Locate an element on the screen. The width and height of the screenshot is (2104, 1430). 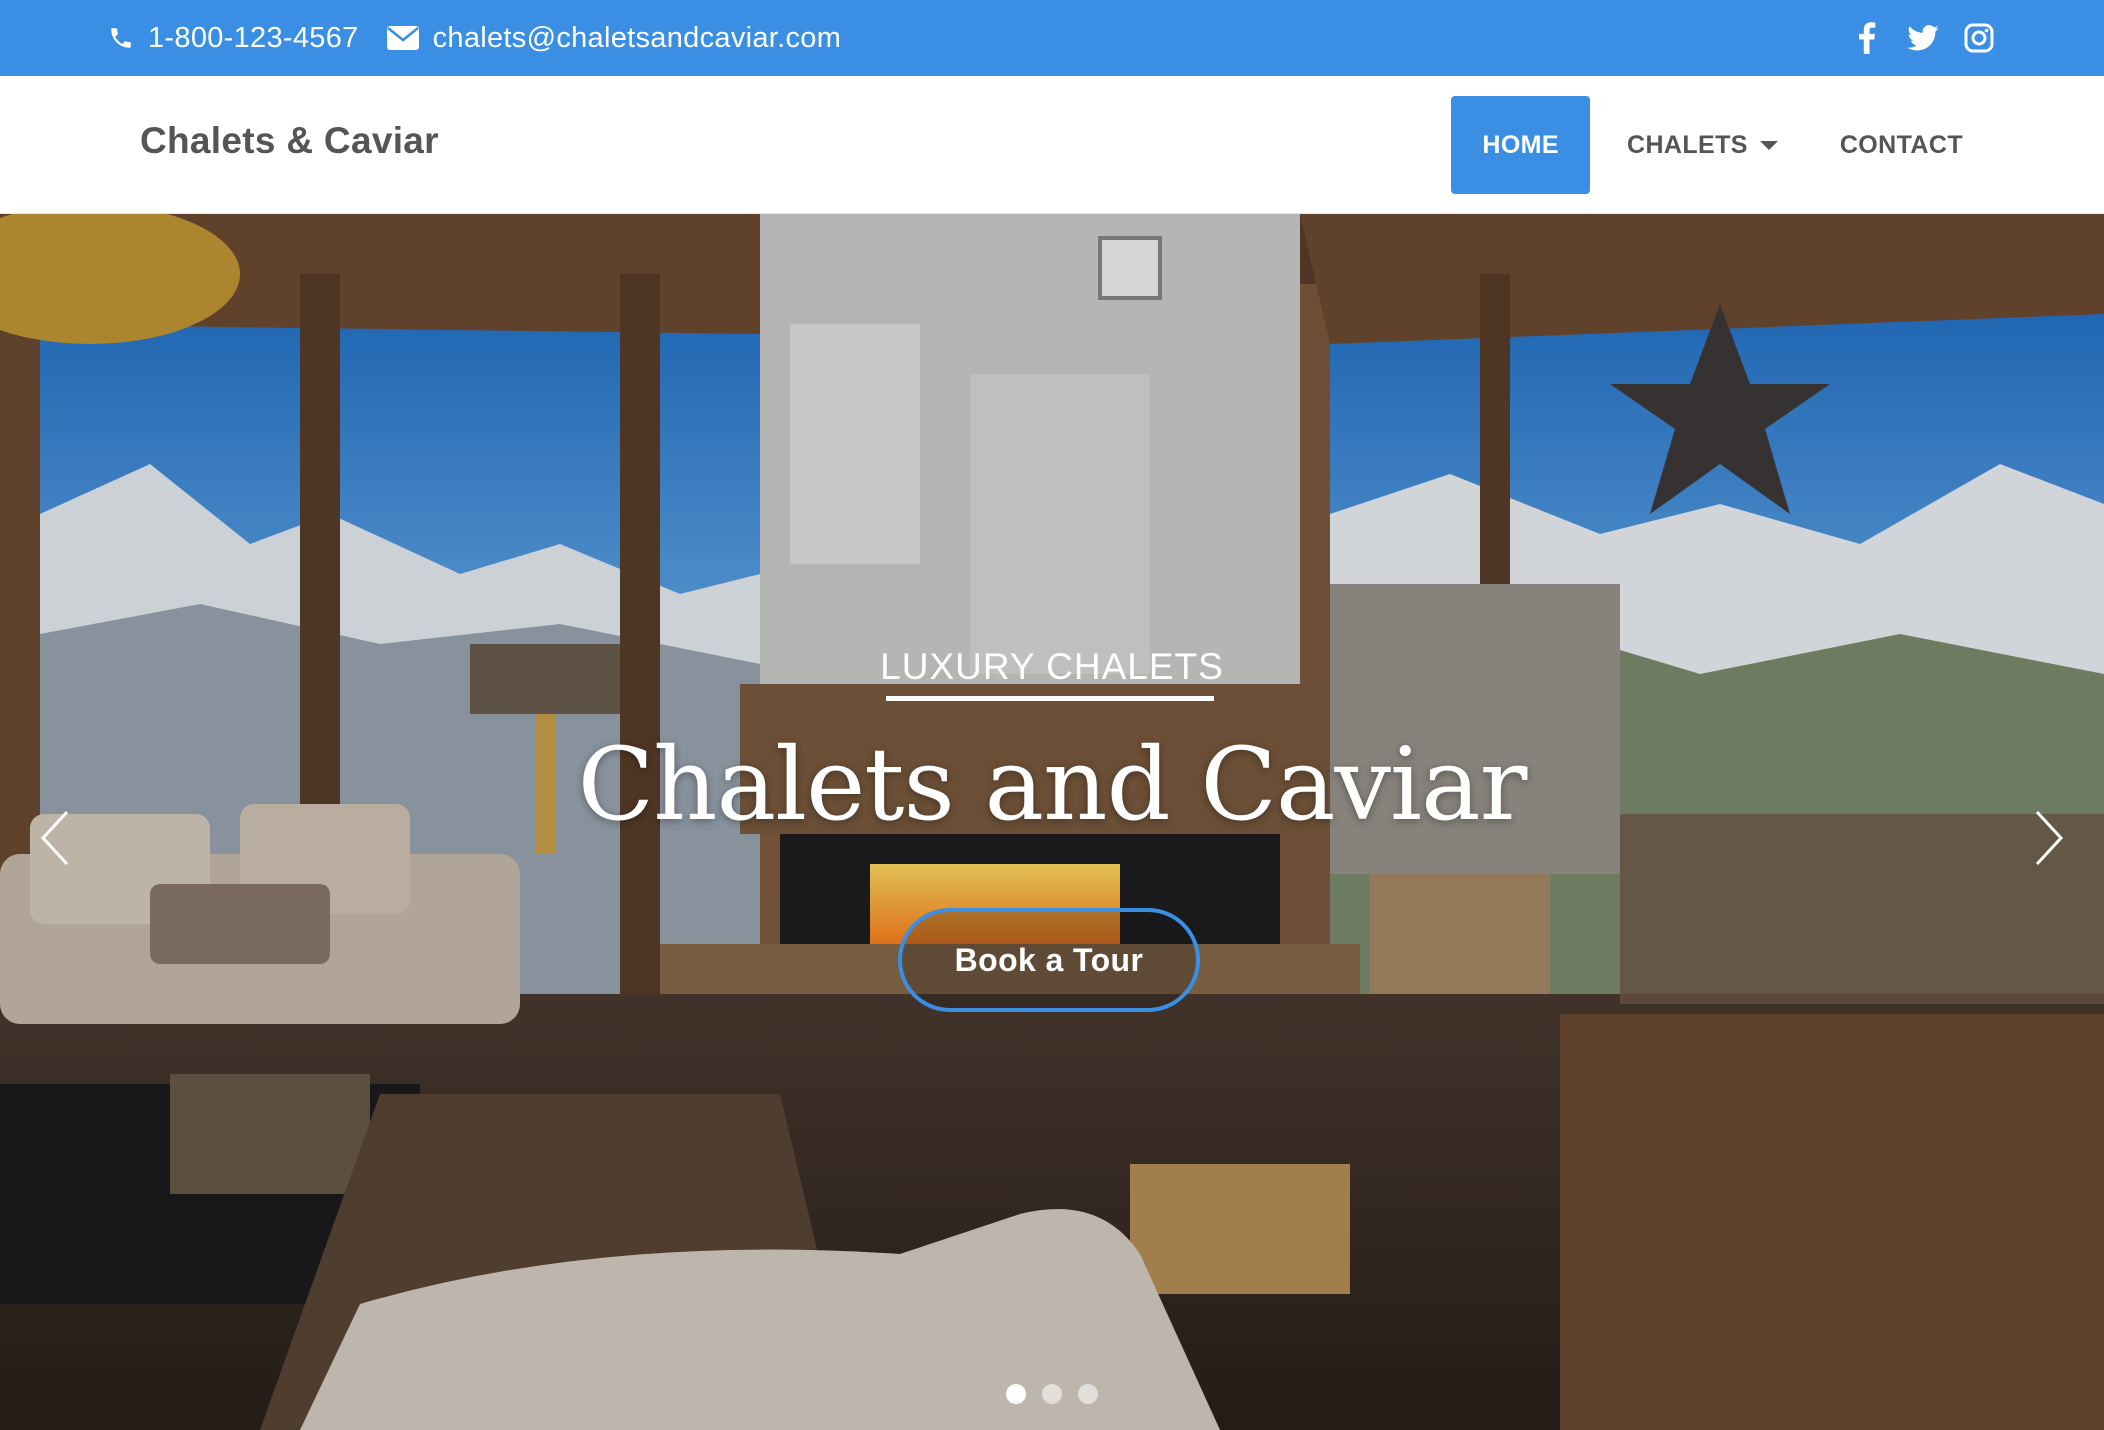
nav-home-label: HOME is located at coordinates (1520, 144).